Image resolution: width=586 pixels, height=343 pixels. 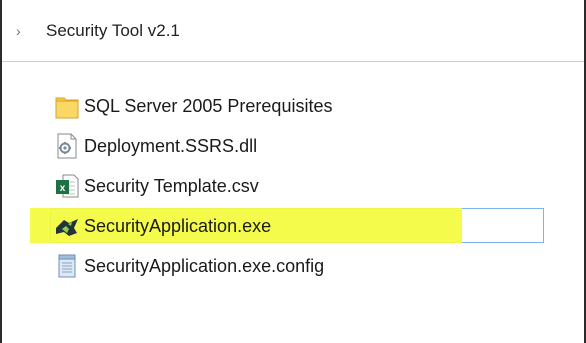 What do you see at coordinates (67, 226) in the screenshot?
I see `application-exe-icon` at bounding box center [67, 226].